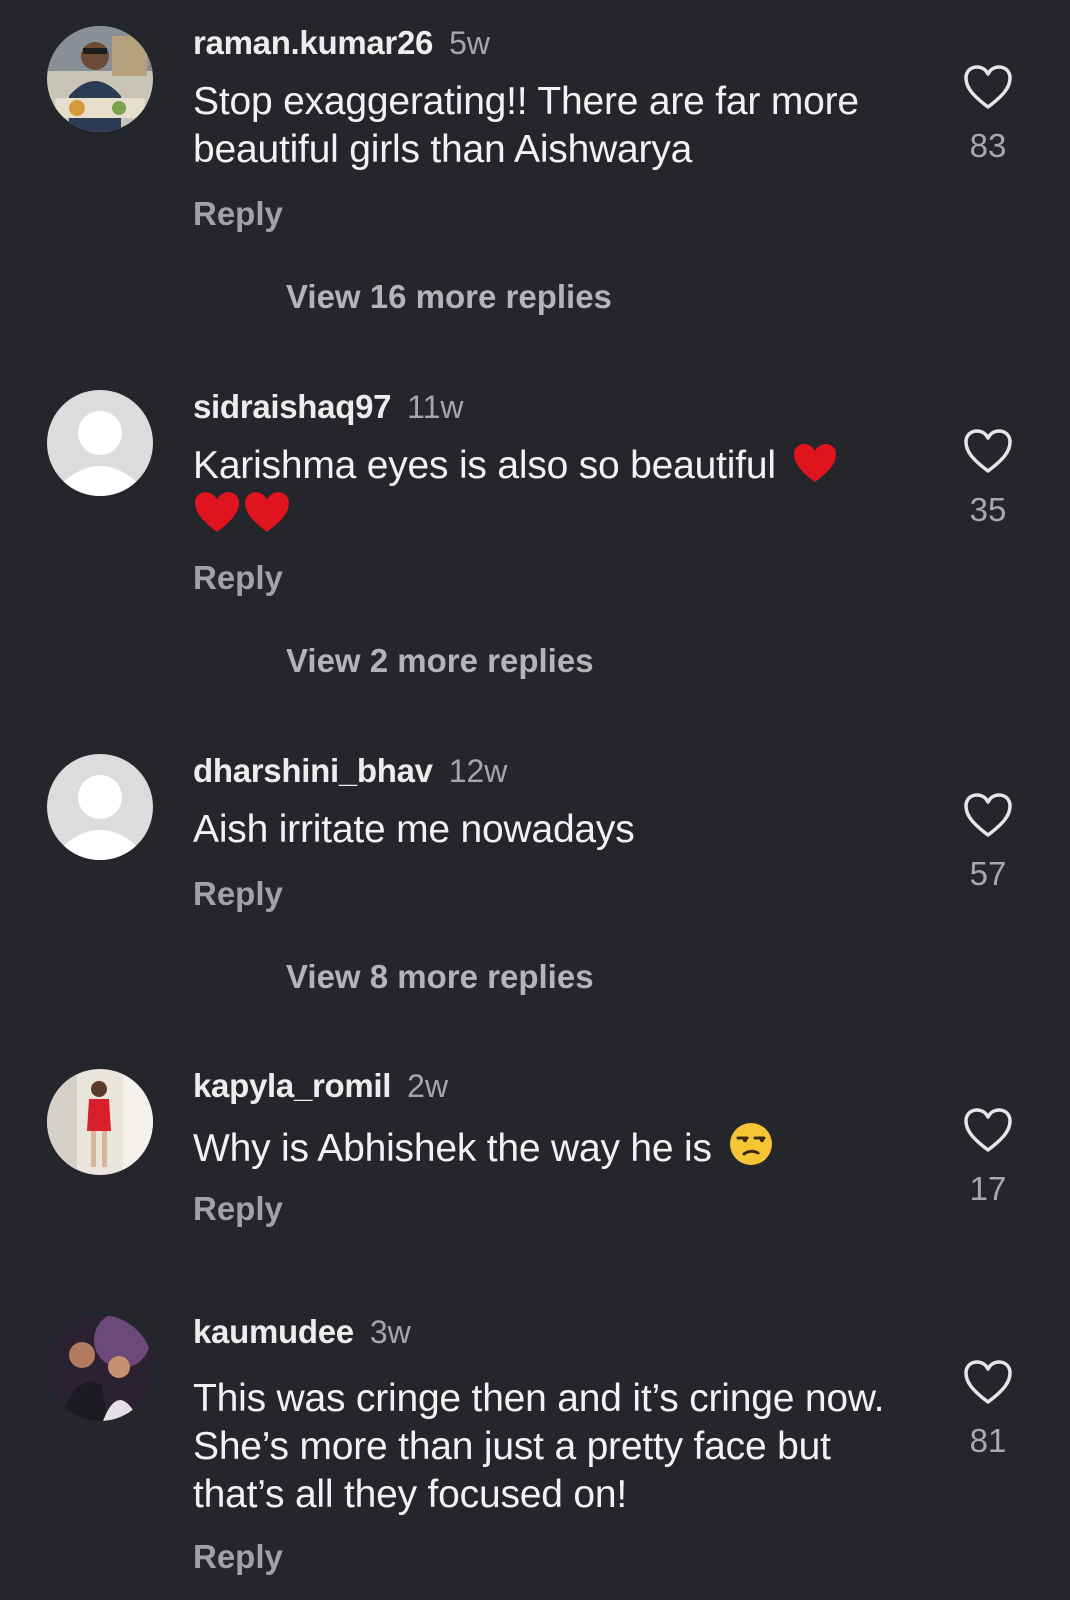 Image resolution: width=1070 pixels, height=1600 pixels. What do you see at coordinates (313, 42) in the screenshot?
I see `username: raman.kumar26` at bounding box center [313, 42].